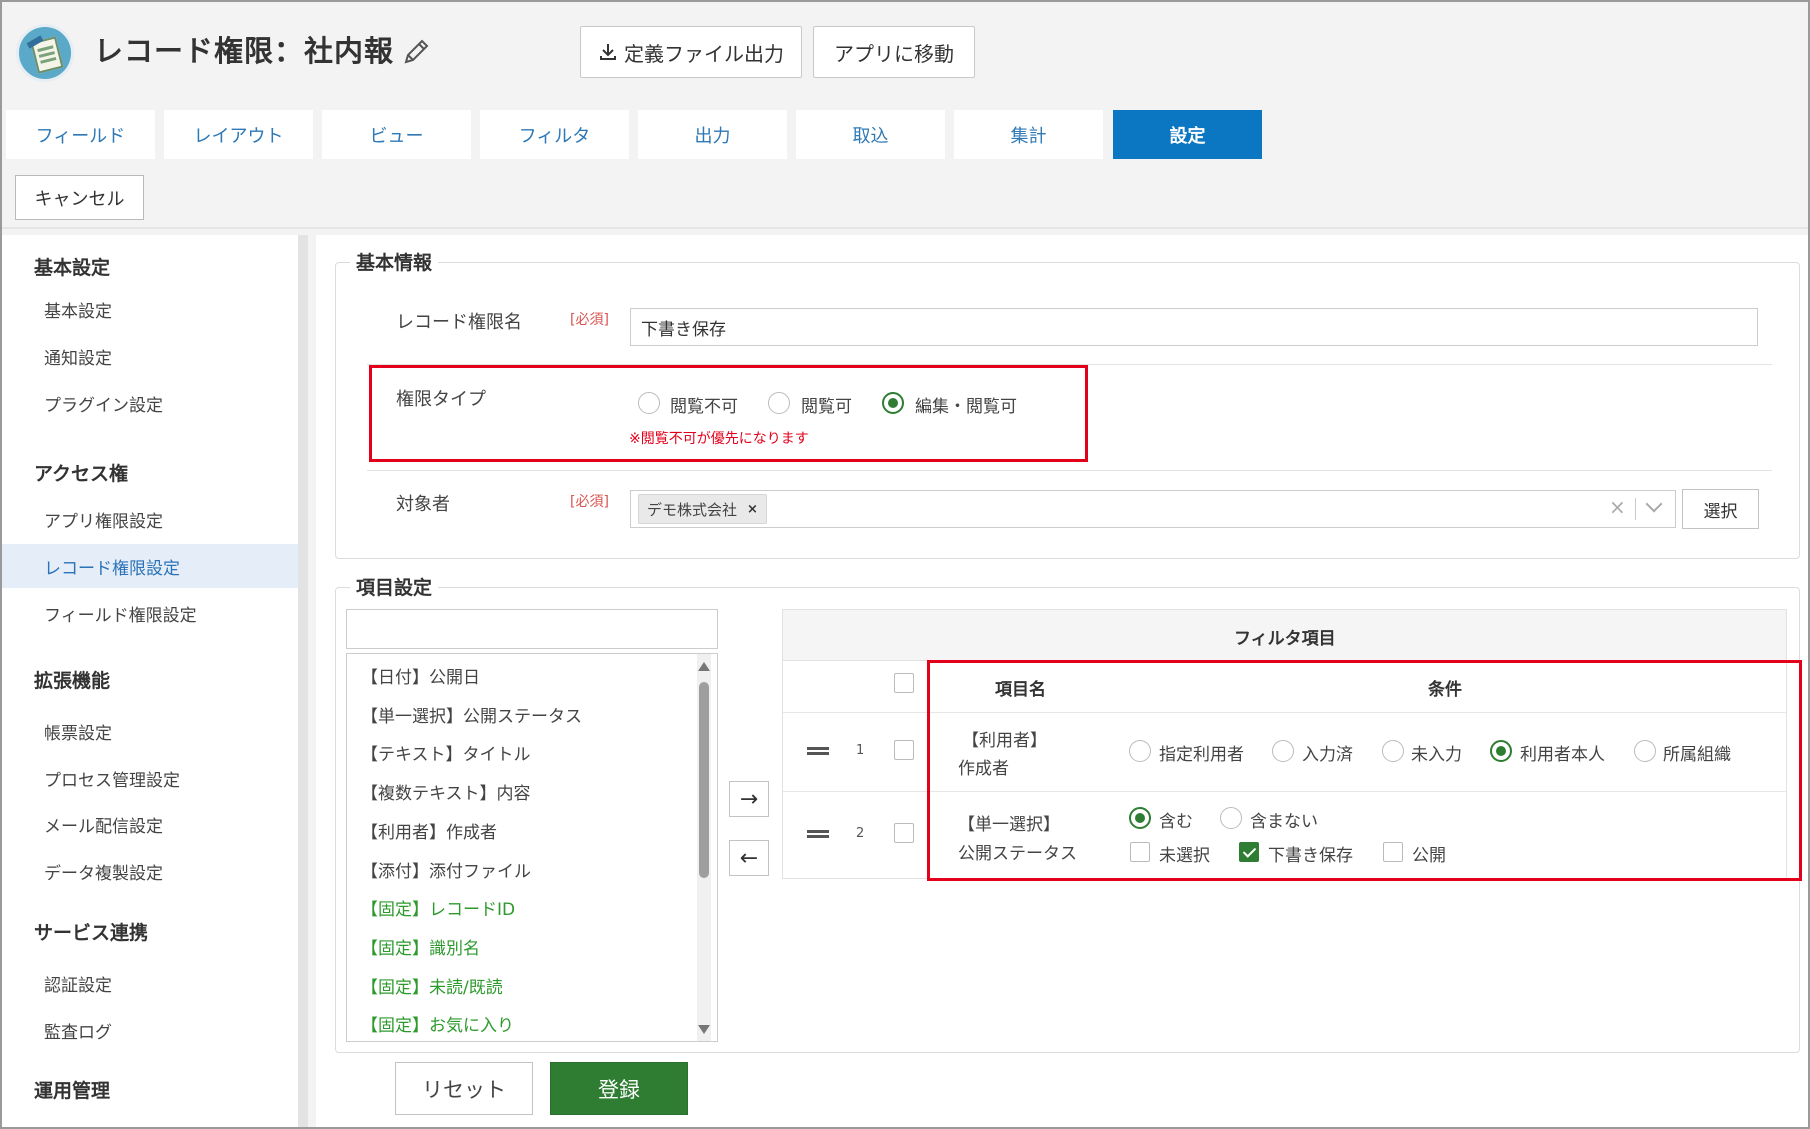 This screenshot has height=1129, width=1810. What do you see at coordinates (45, 53) in the screenshot?
I see `app-icon` at bounding box center [45, 53].